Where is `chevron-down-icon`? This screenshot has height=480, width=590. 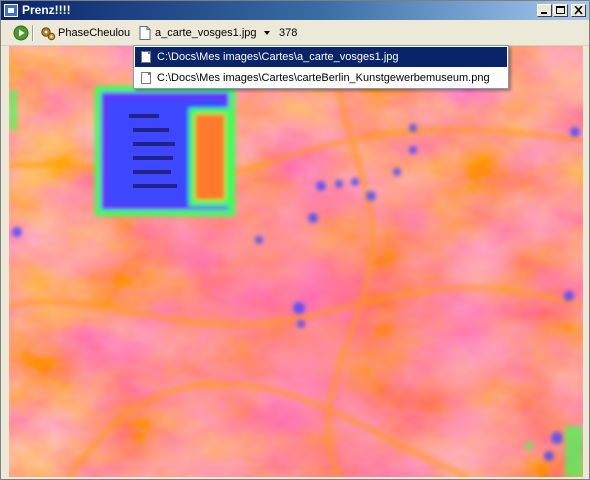
chevron-down-icon is located at coordinates (267, 33).